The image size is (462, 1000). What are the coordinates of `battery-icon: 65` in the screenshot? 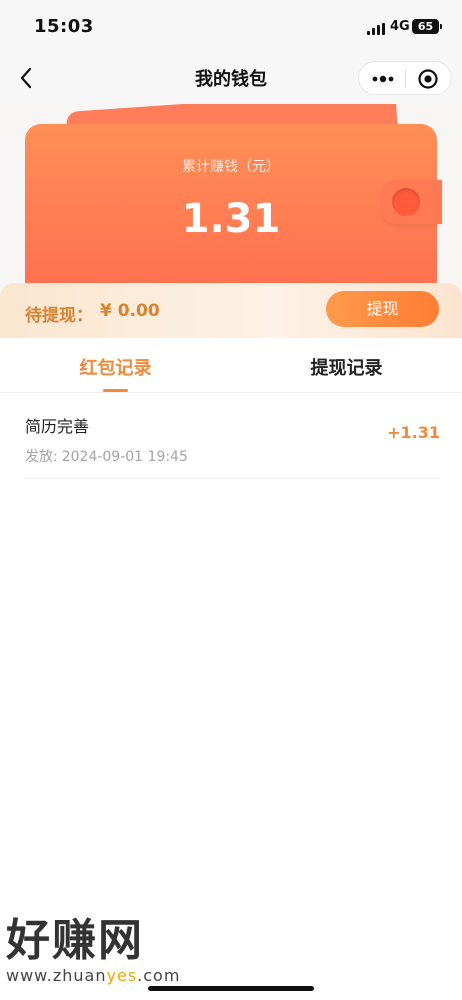 It's located at (427, 26).